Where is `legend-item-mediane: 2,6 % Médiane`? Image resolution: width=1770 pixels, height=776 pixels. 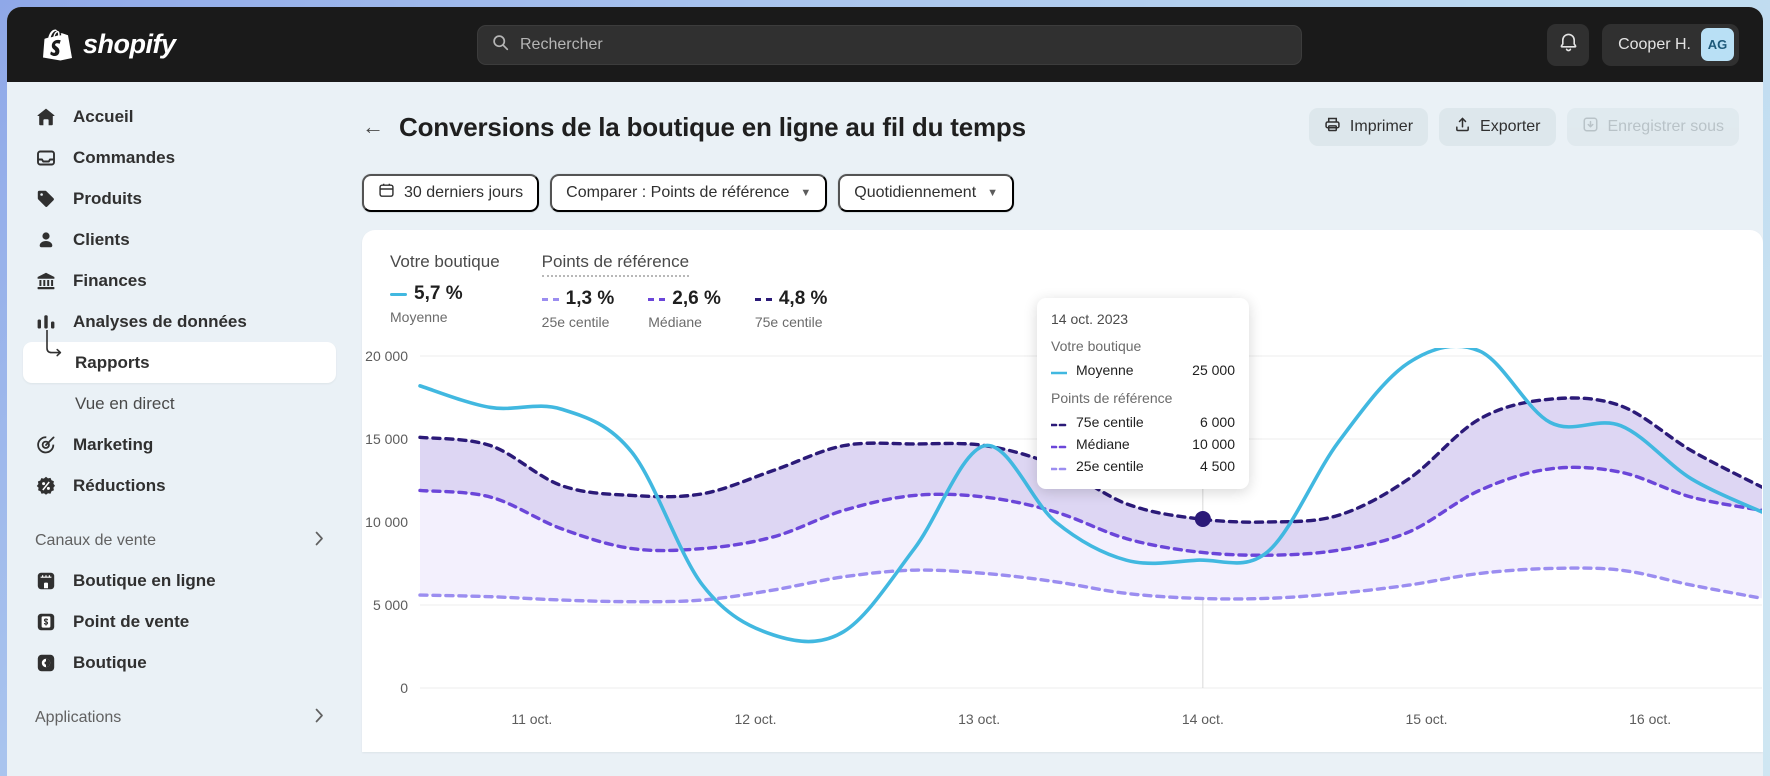
legend-item-mediane: 2,6 % Médiane is located at coordinates (684, 309).